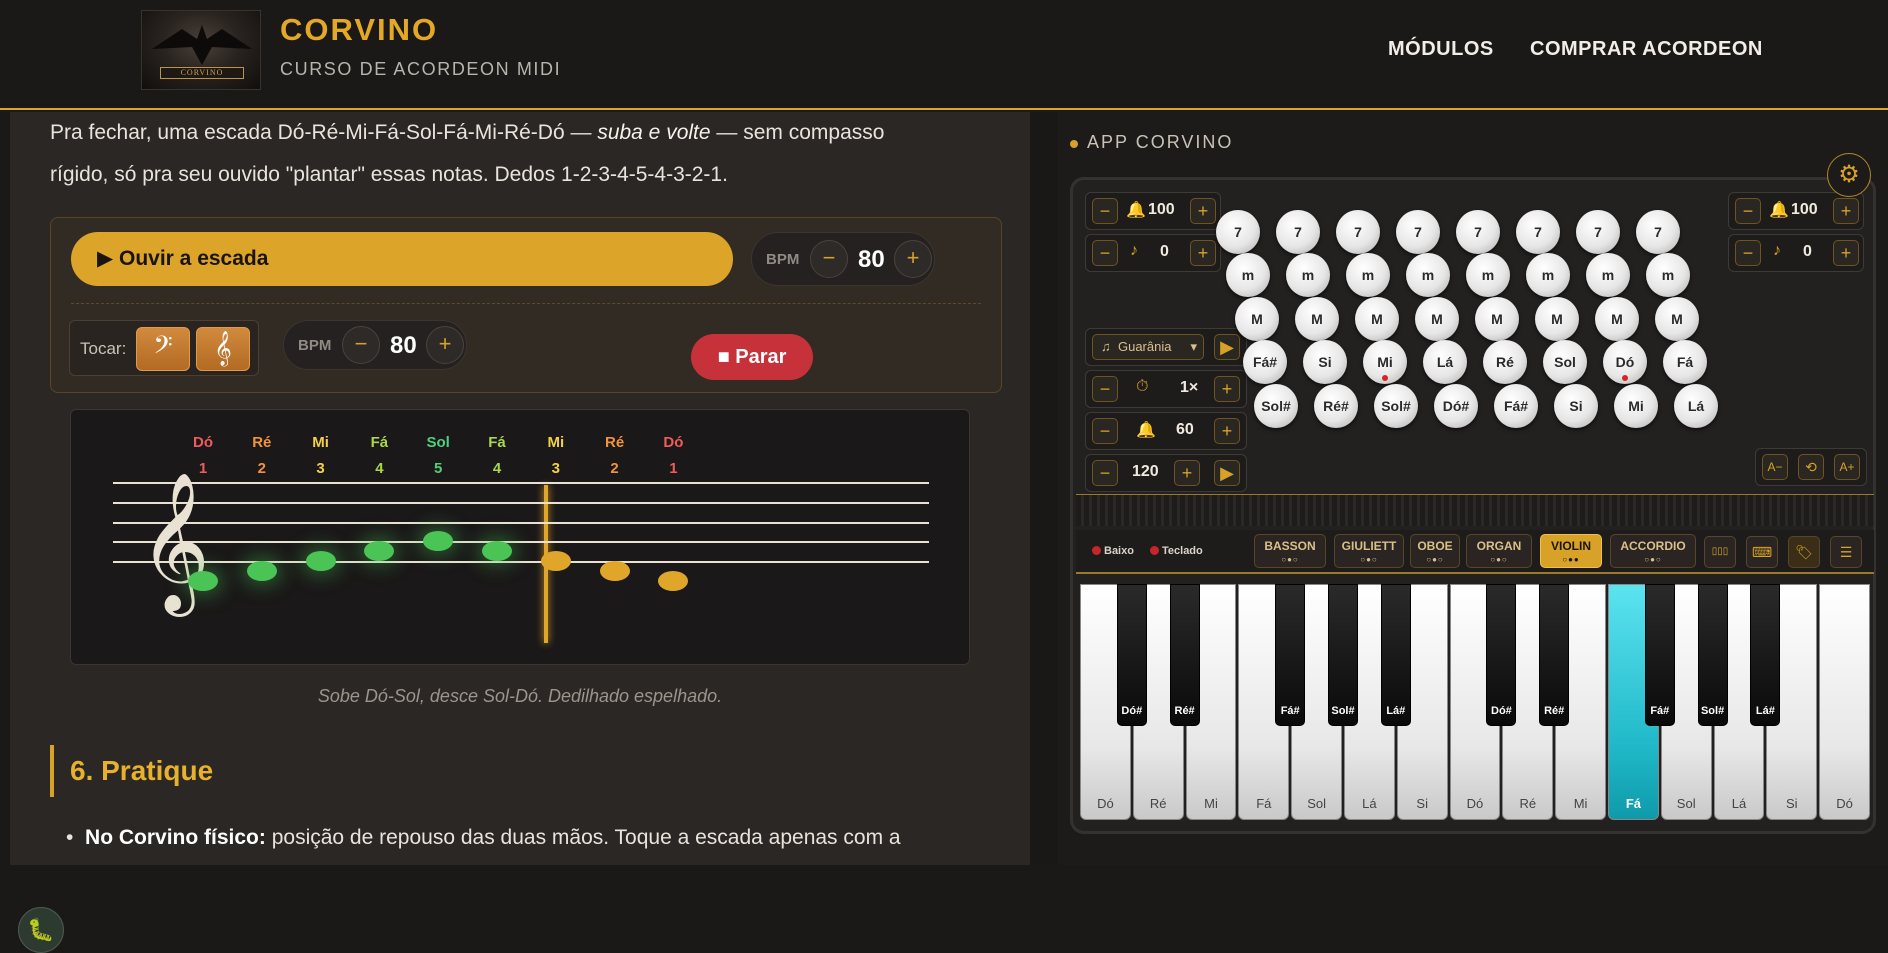 The width and height of the screenshot is (1888, 953). Describe the element at coordinates (105, 258) in the screenshot. I see `play-icon: ▶` at that location.